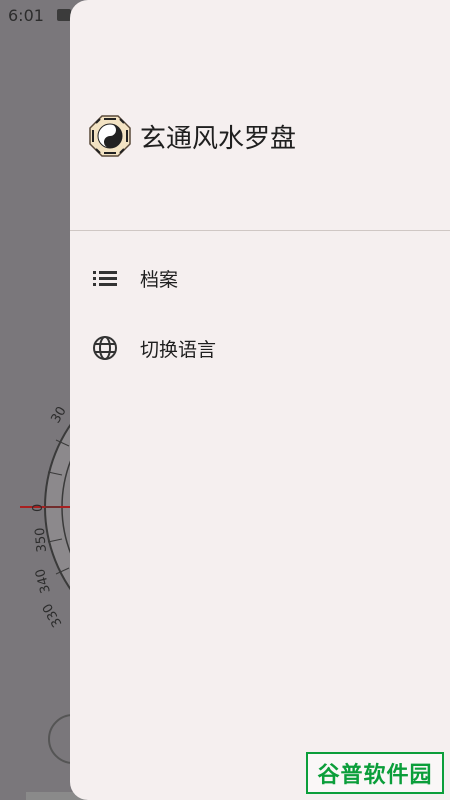 The image size is (450, 800). What do you see at coordinates (52, 614) in the screenshot?
I see `compass-number: 330` at bounding box center [52, 614].